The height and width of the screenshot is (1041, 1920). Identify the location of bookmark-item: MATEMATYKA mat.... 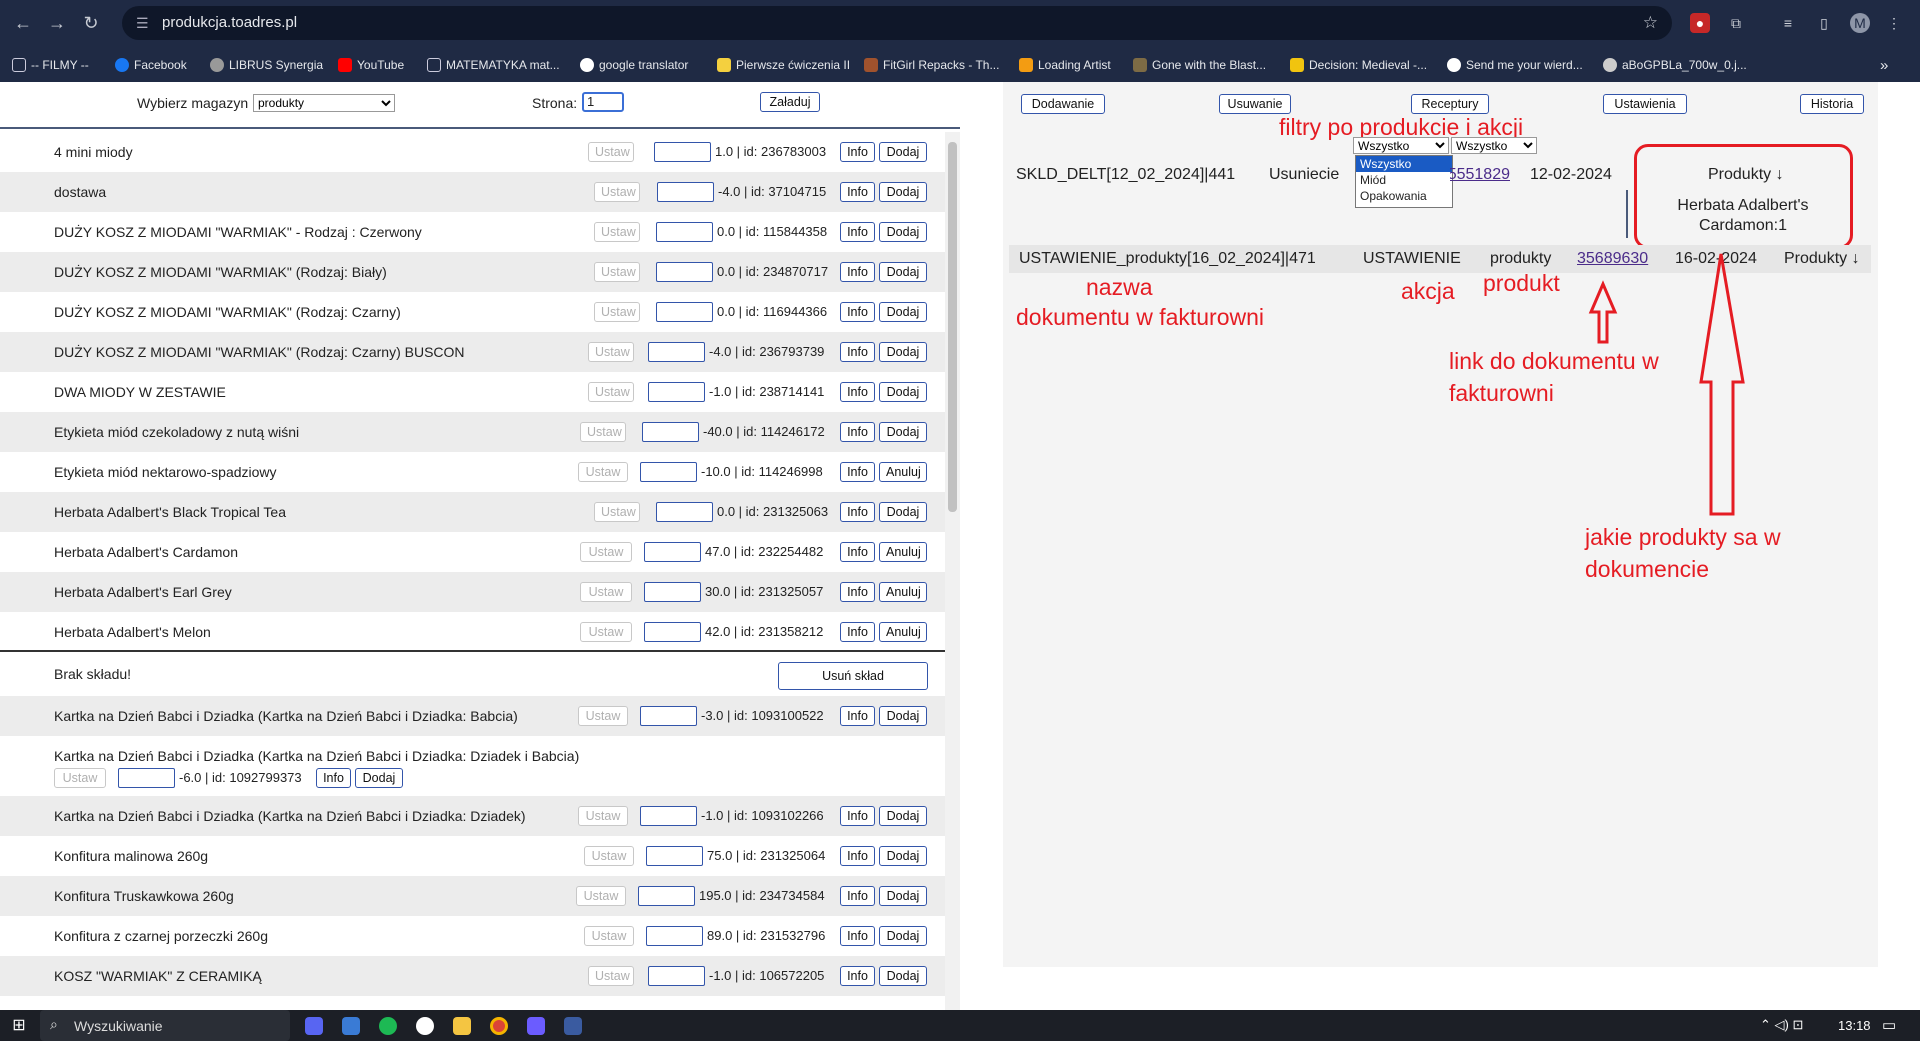
(493, 65).